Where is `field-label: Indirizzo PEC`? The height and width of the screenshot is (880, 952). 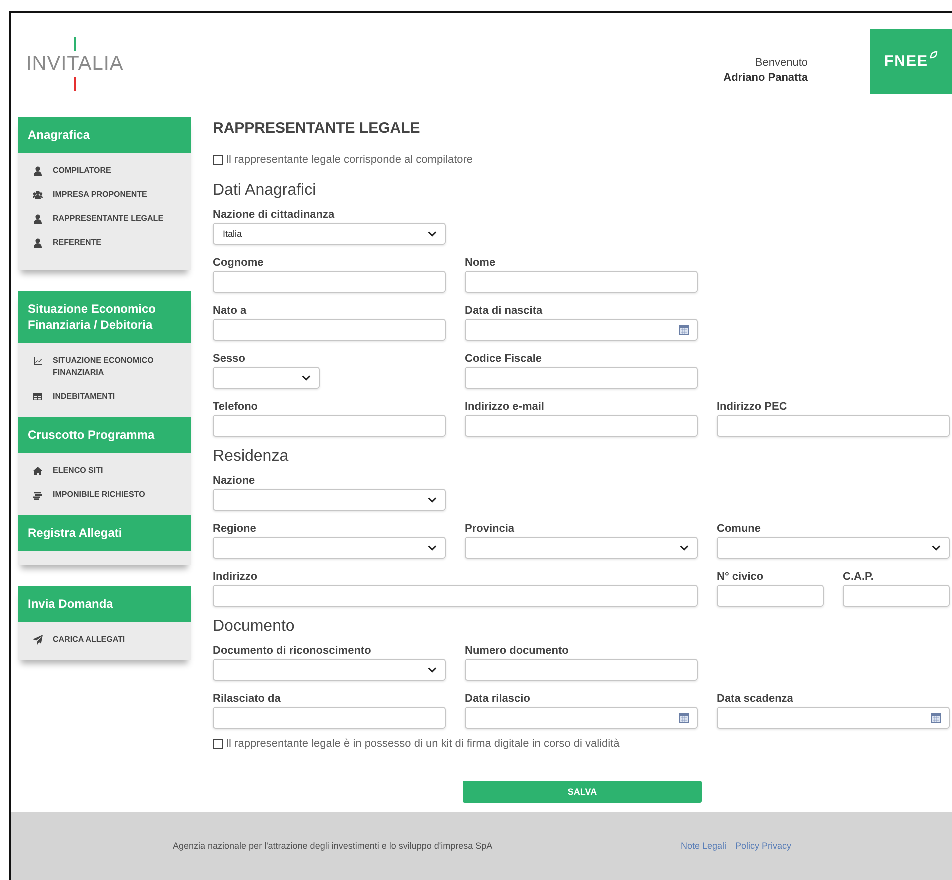
field-label: Indirizzo PEC is located at coordinates (752, 407).